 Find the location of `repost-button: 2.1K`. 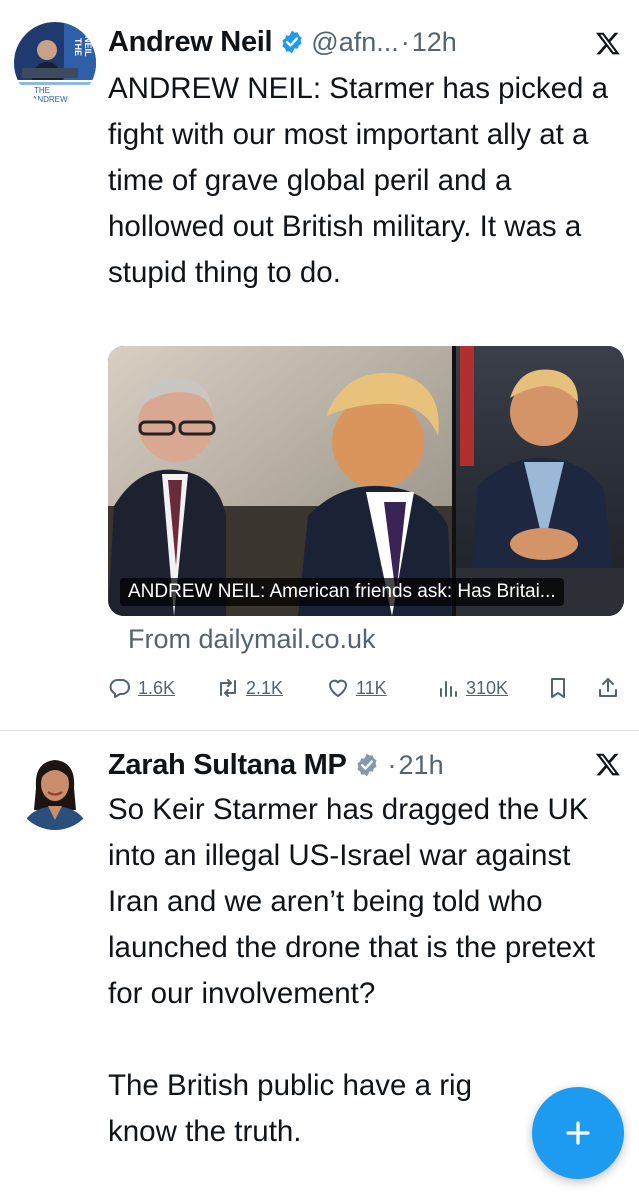

repost-button: 2.1K is located at coordinates (249, 688).